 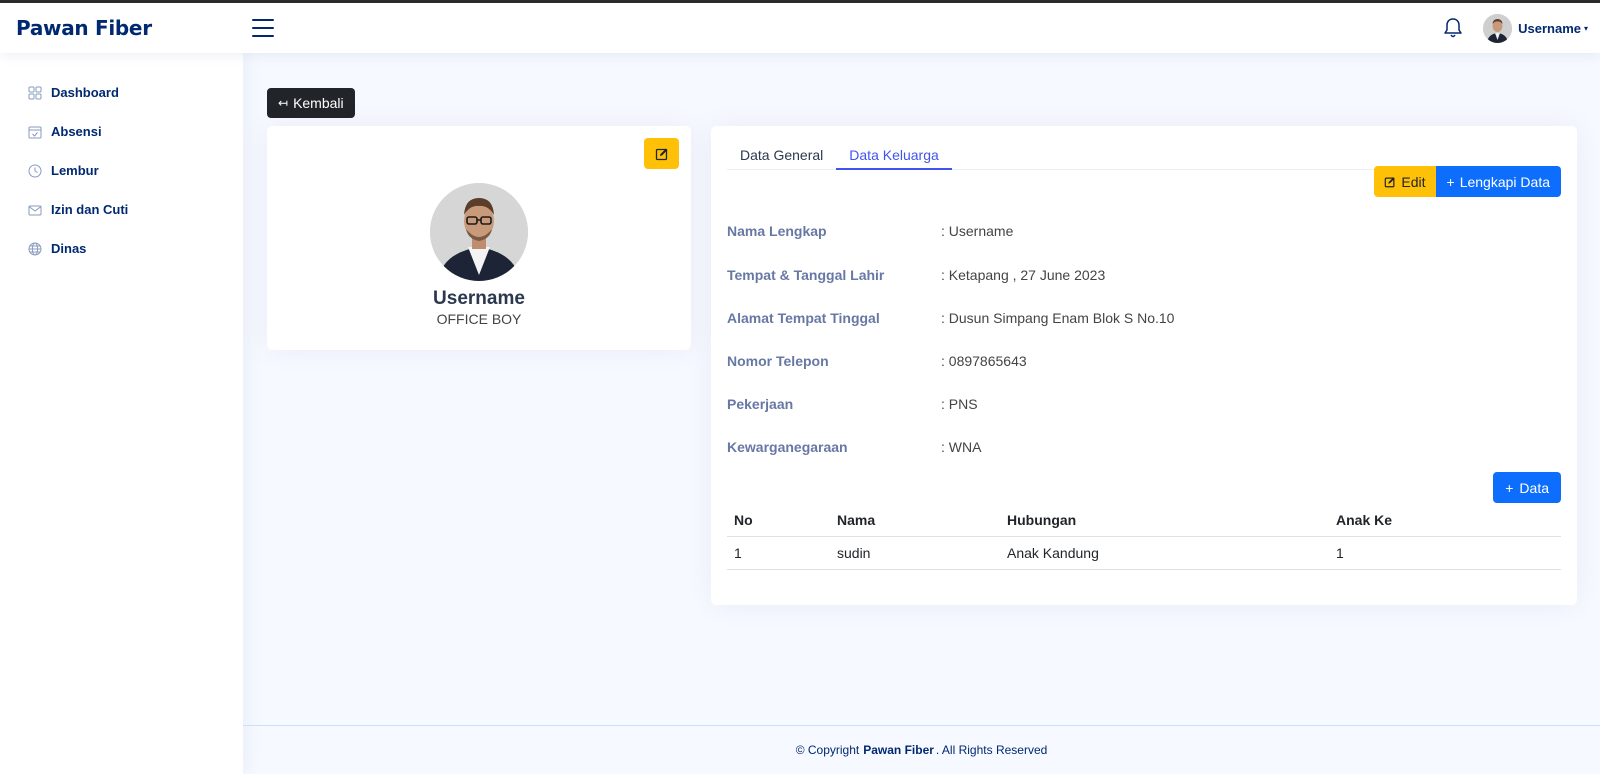 What do you see at coordinates (1549, 28) in the screenshot?
I see `user-name: Username` at bounding box center [1549, 28].